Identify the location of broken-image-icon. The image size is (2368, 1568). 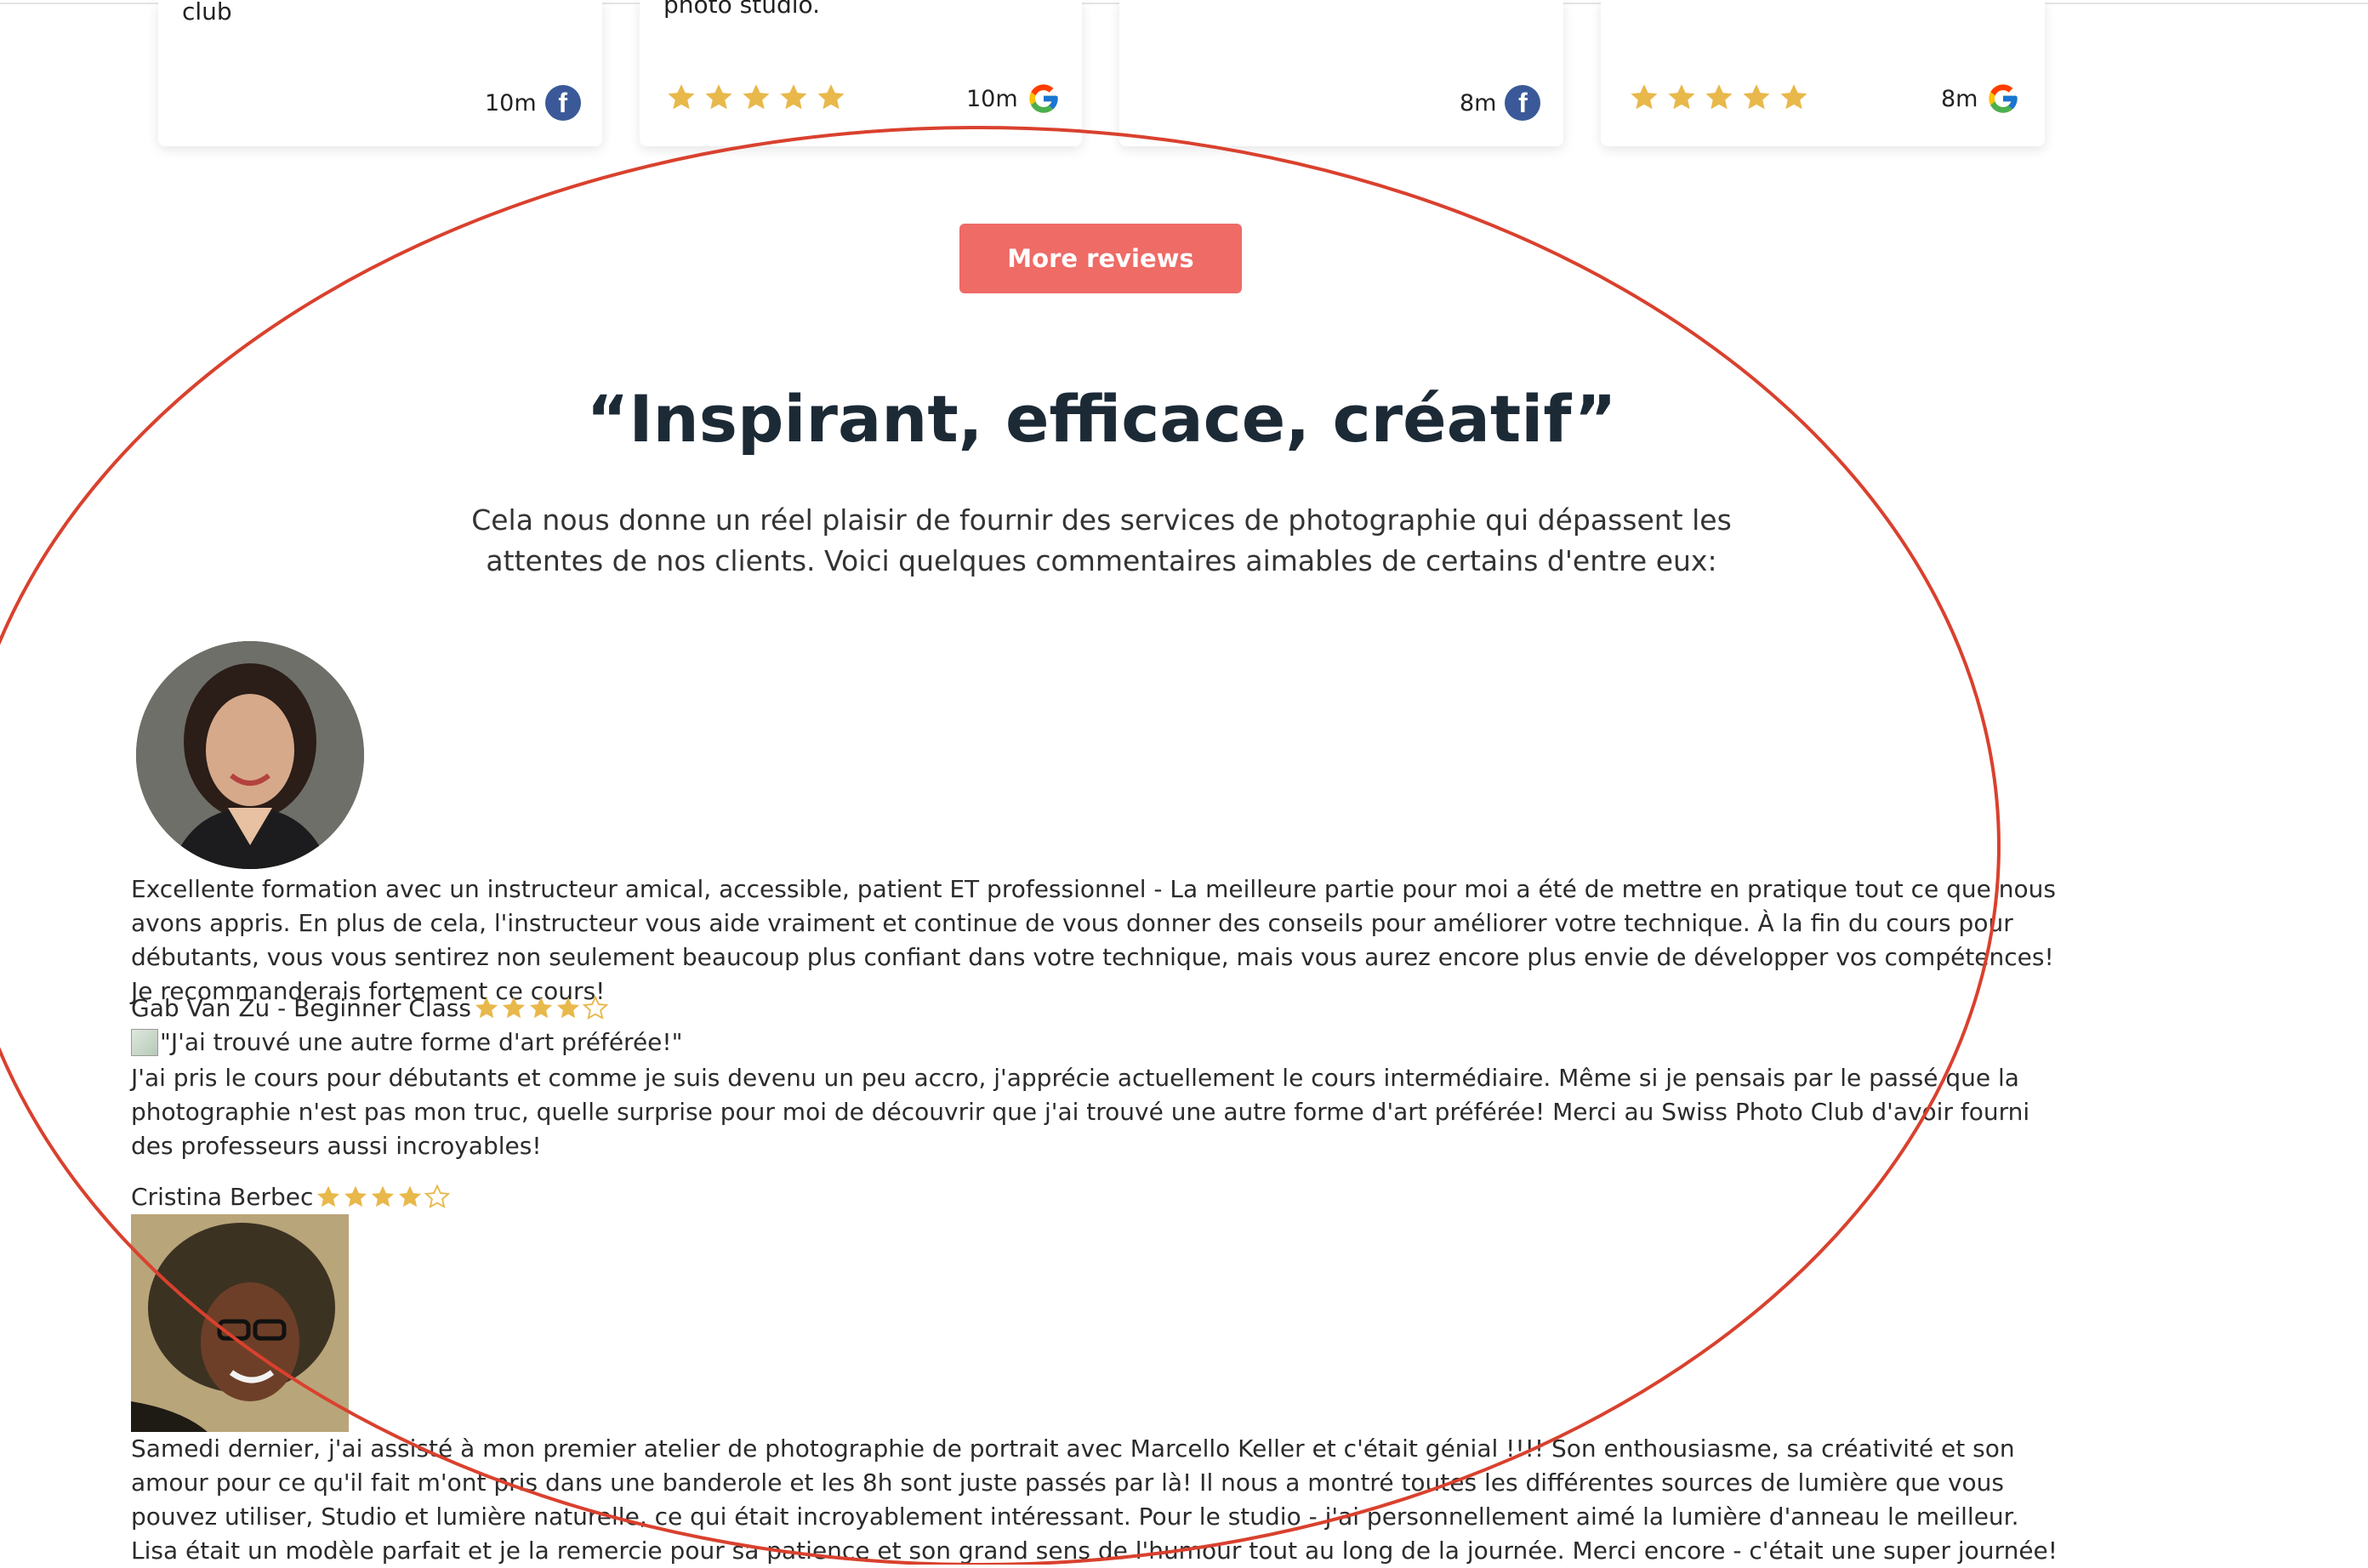
(144, 1042).